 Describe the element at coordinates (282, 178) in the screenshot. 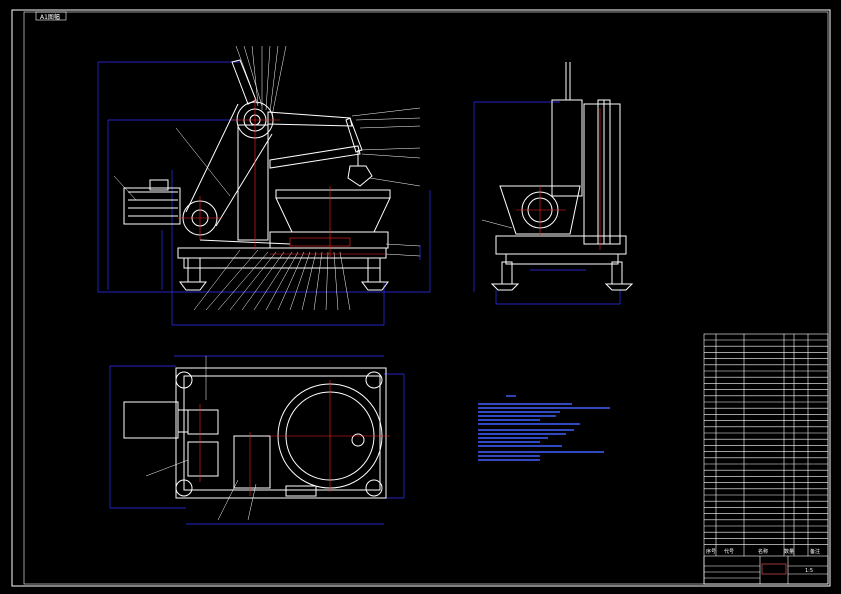

I see `front-centerlines` at that location.